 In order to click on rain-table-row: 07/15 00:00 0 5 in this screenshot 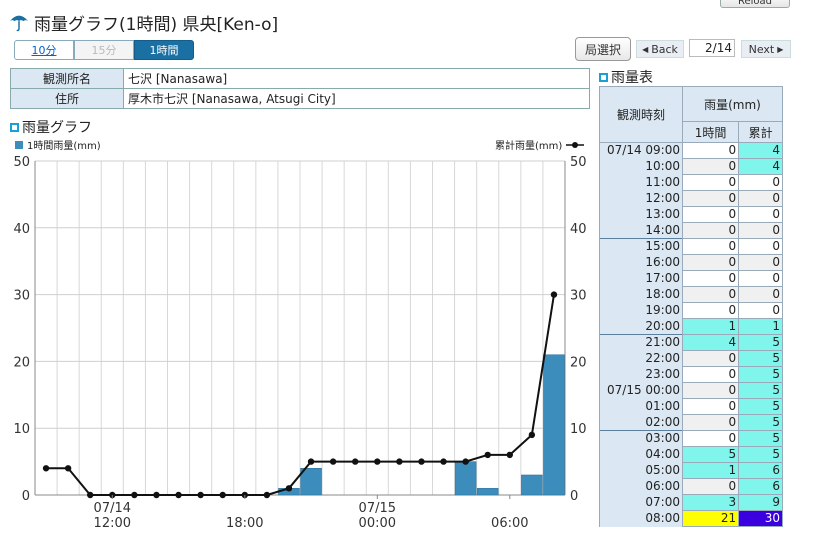, I will do `click(691, 390)`.